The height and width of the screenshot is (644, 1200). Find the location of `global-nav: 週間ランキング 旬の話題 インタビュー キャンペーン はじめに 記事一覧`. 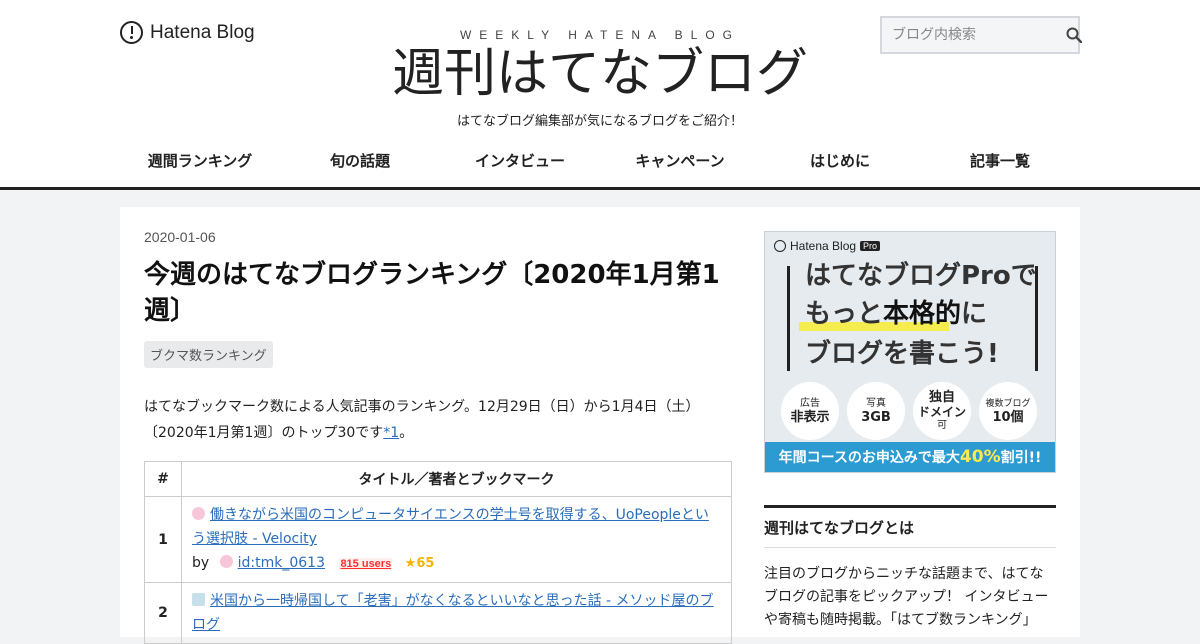

global-nav: 週間ランキング 旬の話題 インタビュー キャンペーン はじめに 記事一覧 is located at coordinates (600, 166).